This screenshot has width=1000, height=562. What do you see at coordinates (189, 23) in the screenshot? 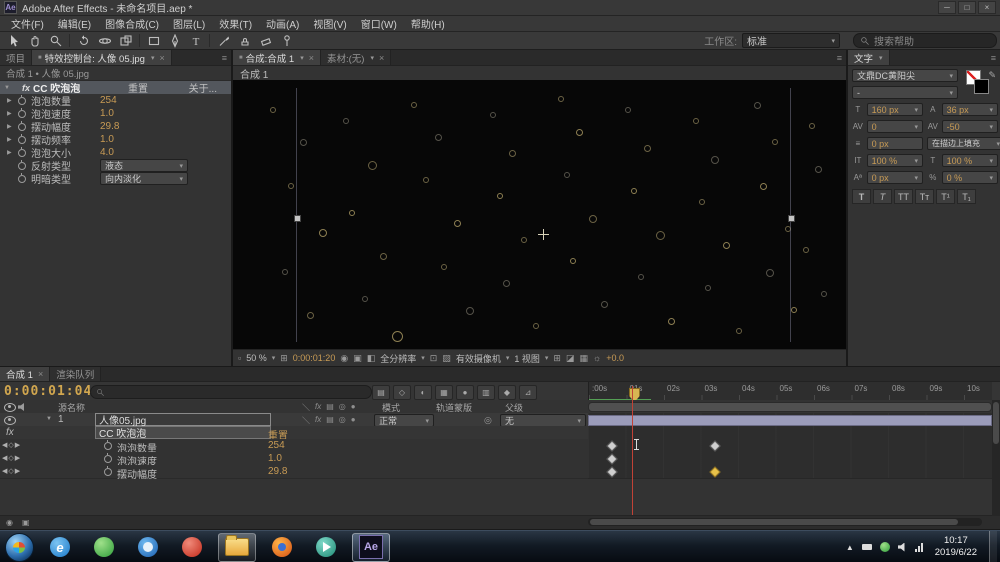
I see `menu-item: 图层(L)` at bounding box center [189, 23].